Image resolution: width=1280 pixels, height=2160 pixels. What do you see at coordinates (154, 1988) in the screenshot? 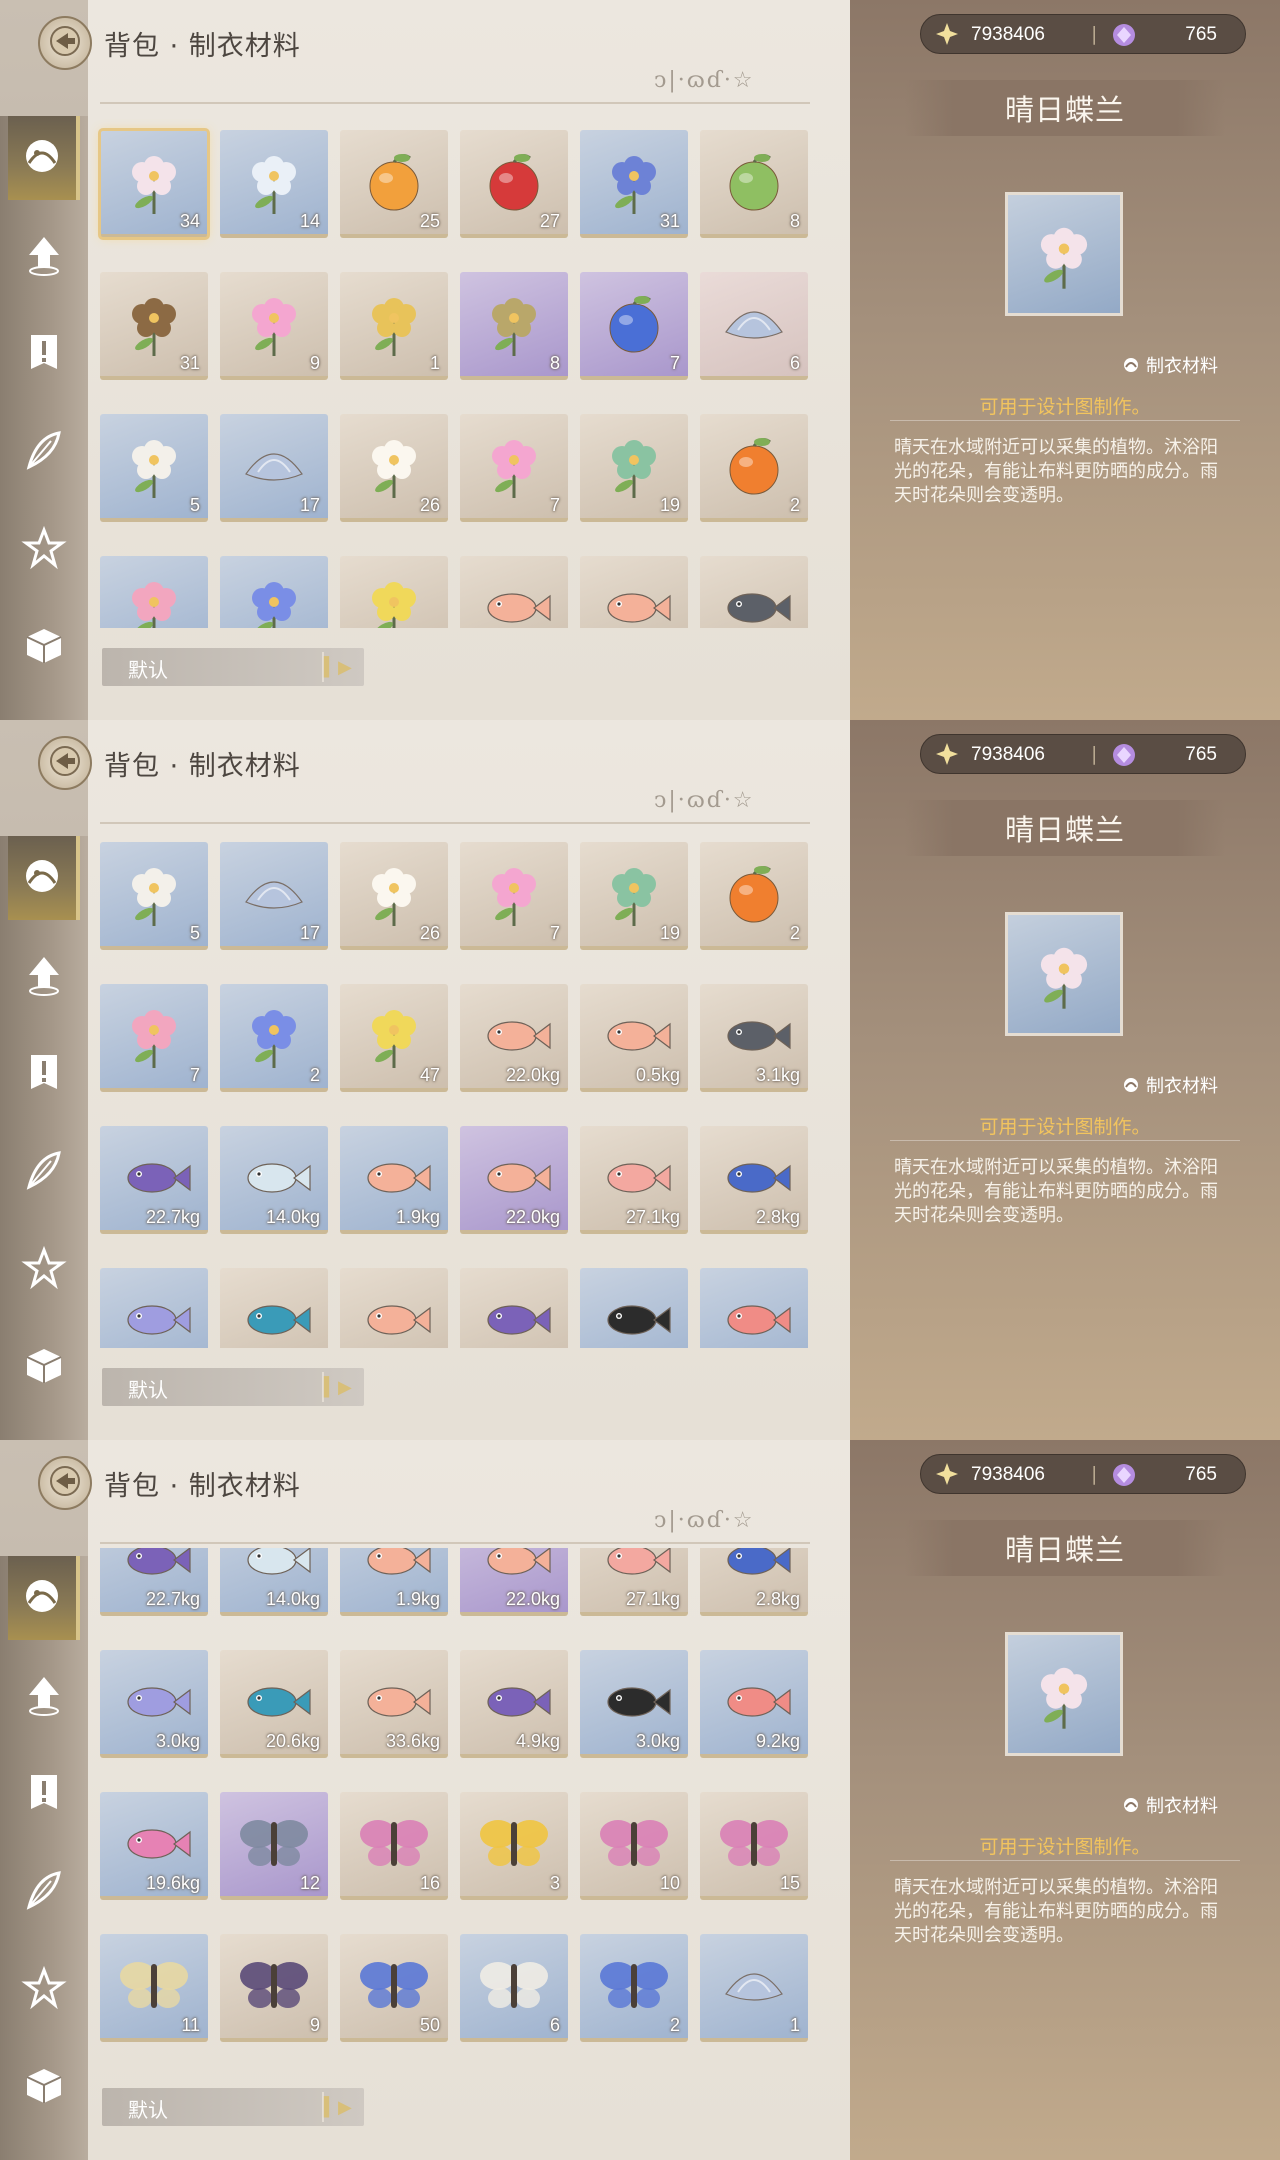
I see `inventory-slot: 11` at bounding box center [154, 1988].